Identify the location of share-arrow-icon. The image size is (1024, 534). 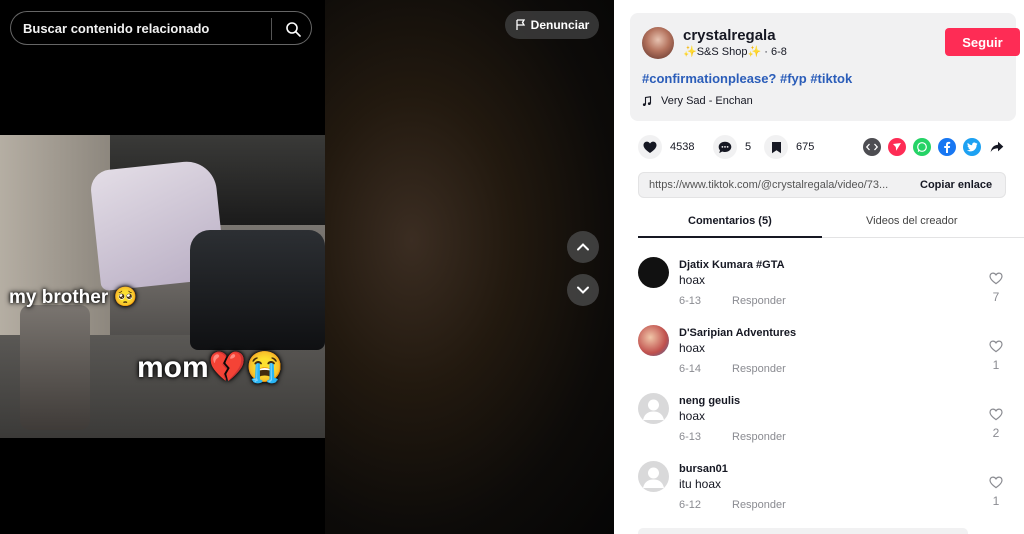
(997, 147).